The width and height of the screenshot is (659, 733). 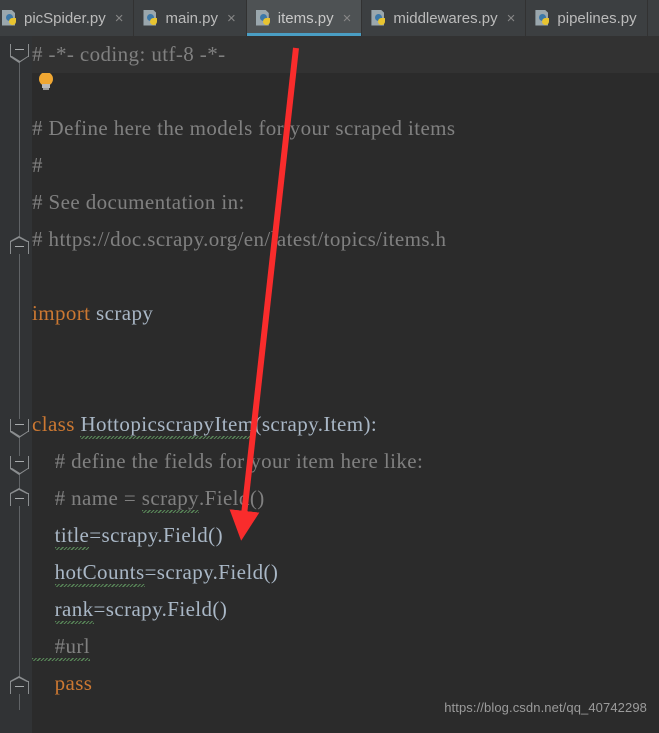 What do you see at coordinates (597, 18) in the screenshot?
I see `tab-label: pipelines.py` at bounding box center [597, 18].